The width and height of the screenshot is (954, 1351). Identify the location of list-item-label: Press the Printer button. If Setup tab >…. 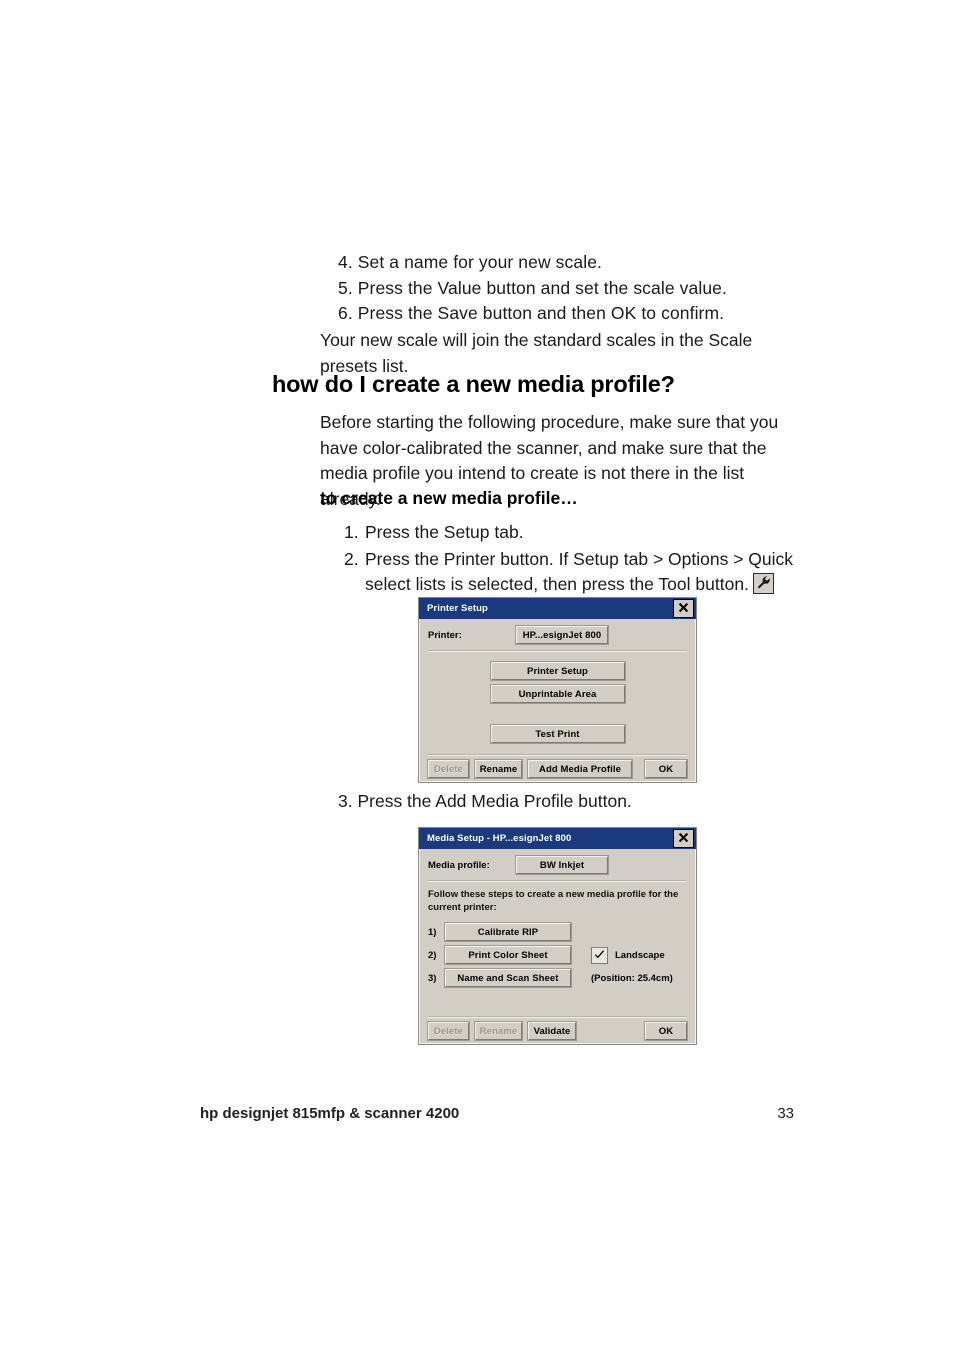
(579, 571).